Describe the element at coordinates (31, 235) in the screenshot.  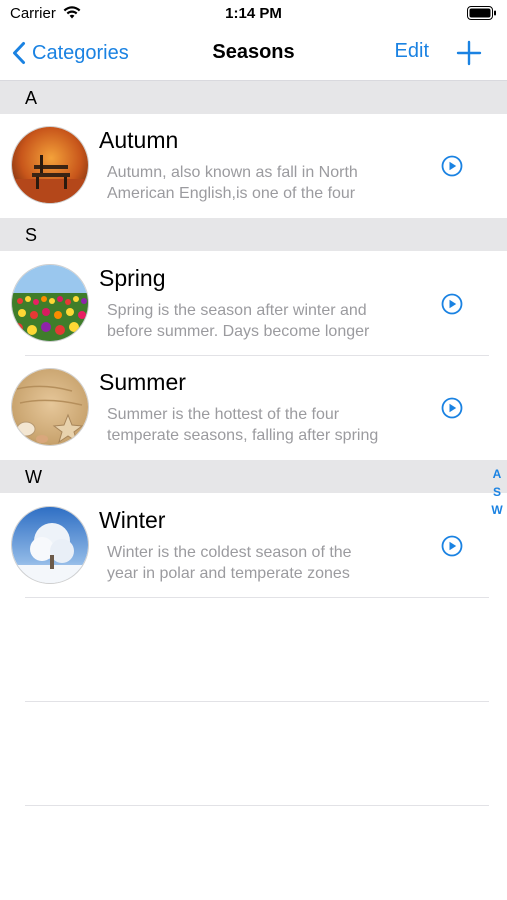
I see `section-letter: S` at that location.